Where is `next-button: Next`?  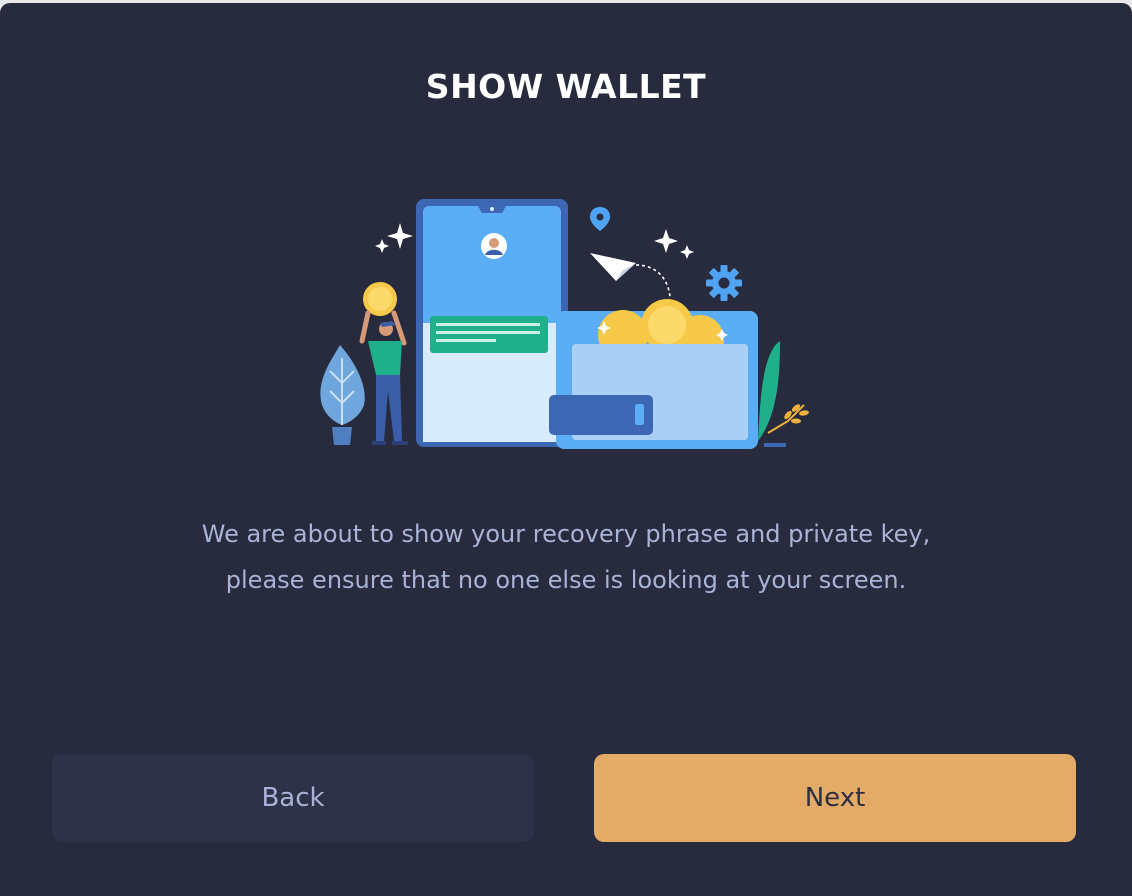
next-button: Next is located at coordinates (835, 798).